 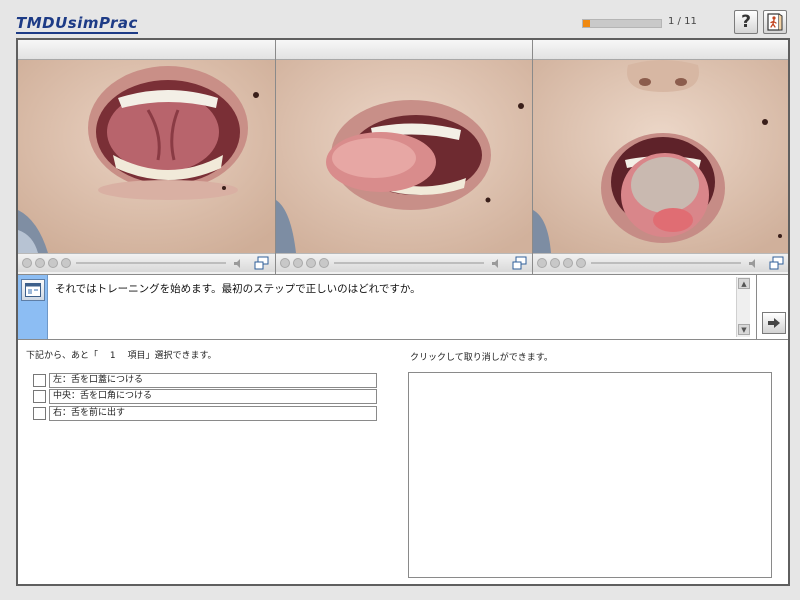 I want to click on progress-counter: 1 / 11, so click(x=682, y=21).